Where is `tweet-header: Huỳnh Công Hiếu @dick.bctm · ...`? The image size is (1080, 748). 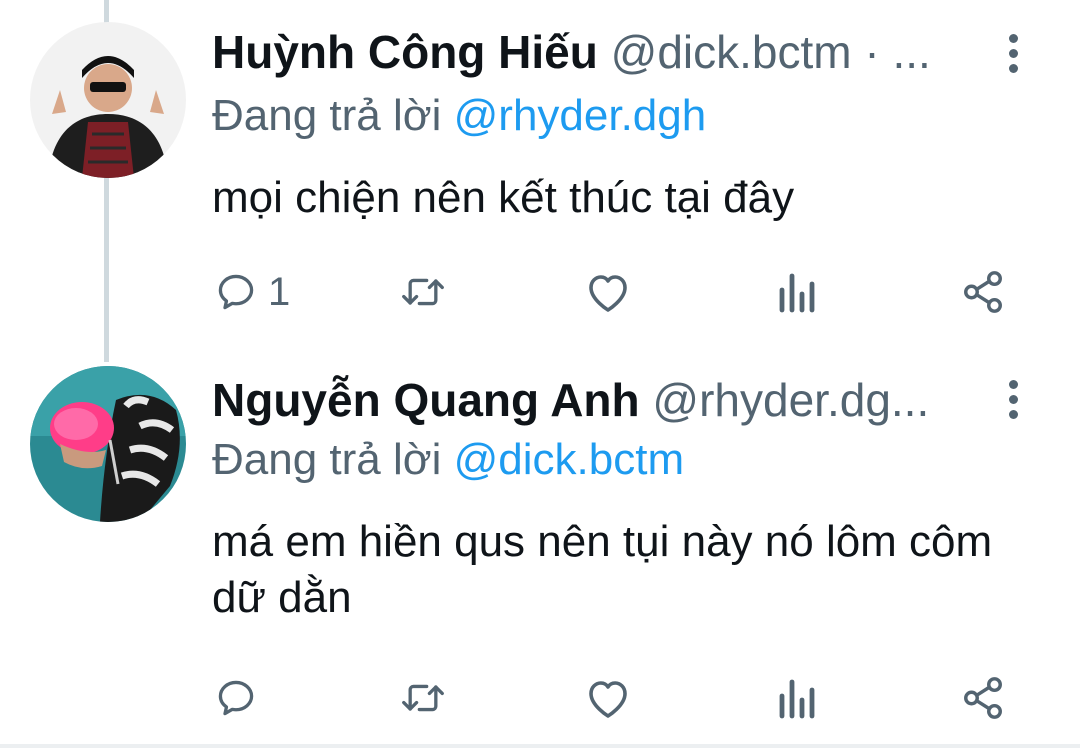
tweet-header: Huỳnh Công Hiếu @dick.bctm · ... is located at coordinates (604, 52).